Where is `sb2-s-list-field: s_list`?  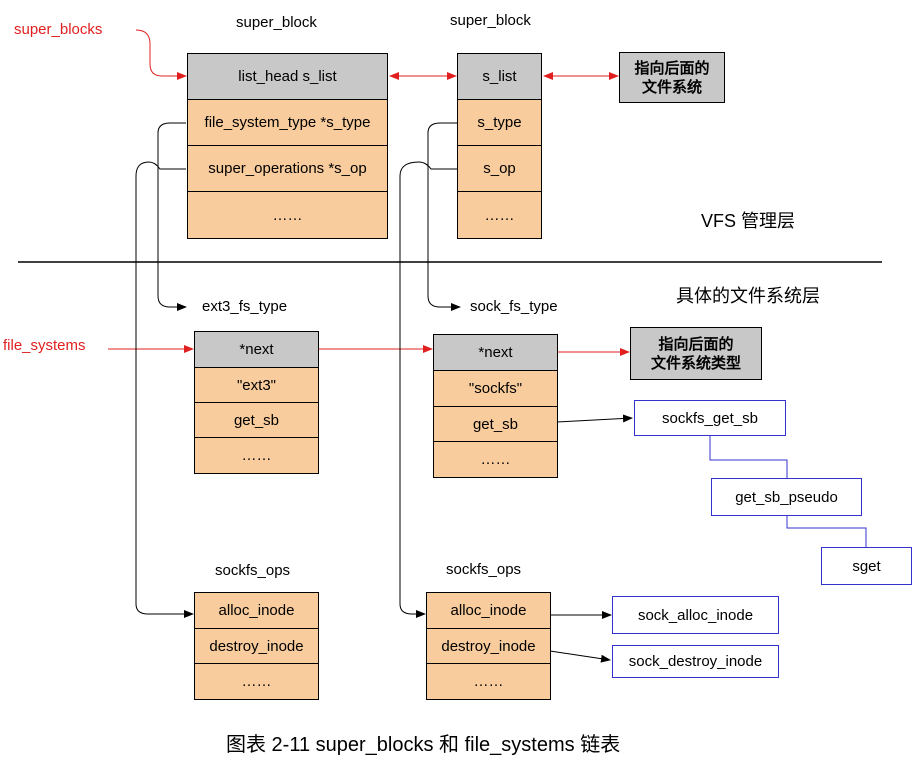
sb2-s-list-field: s_list is located at coordinates (499, 76).